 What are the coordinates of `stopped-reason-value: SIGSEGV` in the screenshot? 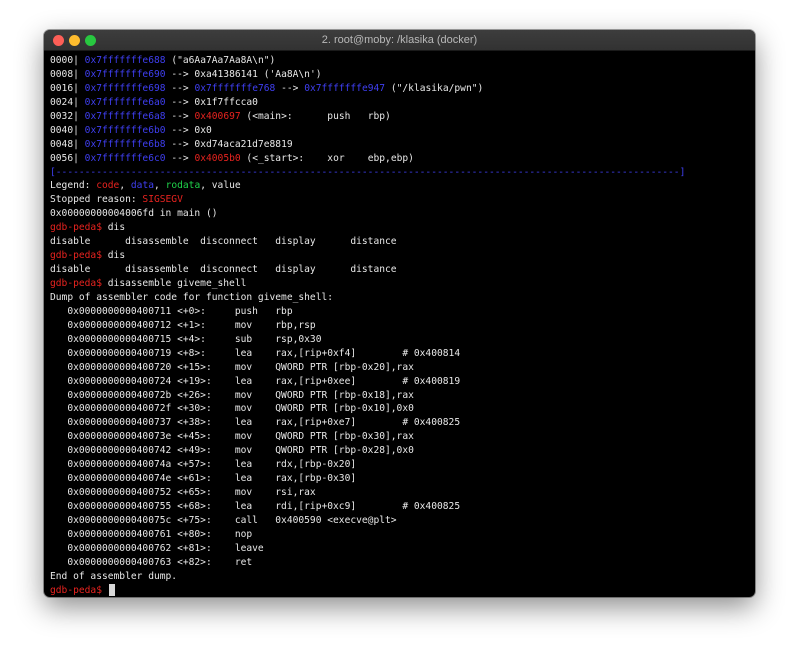 It's located at (162, 200).